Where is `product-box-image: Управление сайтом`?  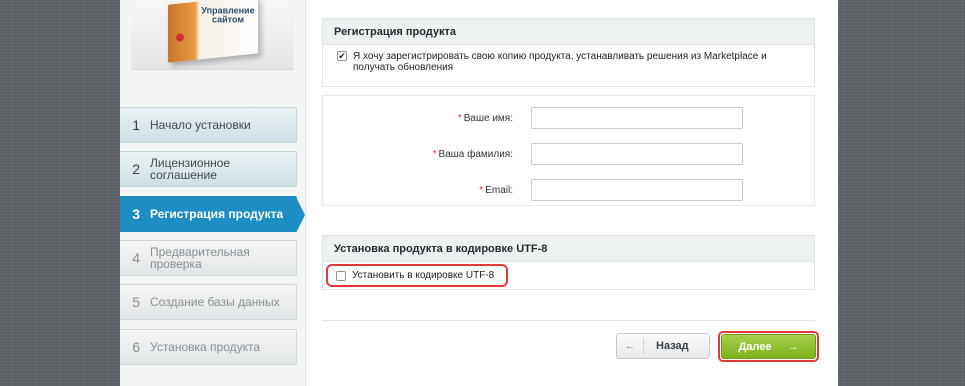
product-box-image: Управление сайтом is located at coordinates (213, 31).